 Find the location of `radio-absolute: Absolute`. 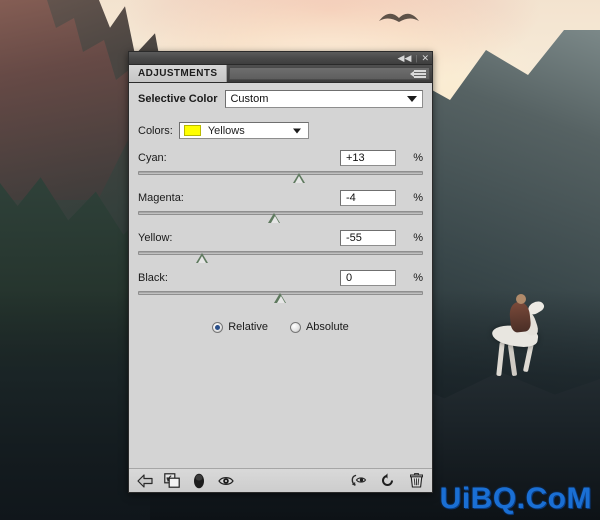

radio-absolute: Absolute is located at coordinates (319, 327).